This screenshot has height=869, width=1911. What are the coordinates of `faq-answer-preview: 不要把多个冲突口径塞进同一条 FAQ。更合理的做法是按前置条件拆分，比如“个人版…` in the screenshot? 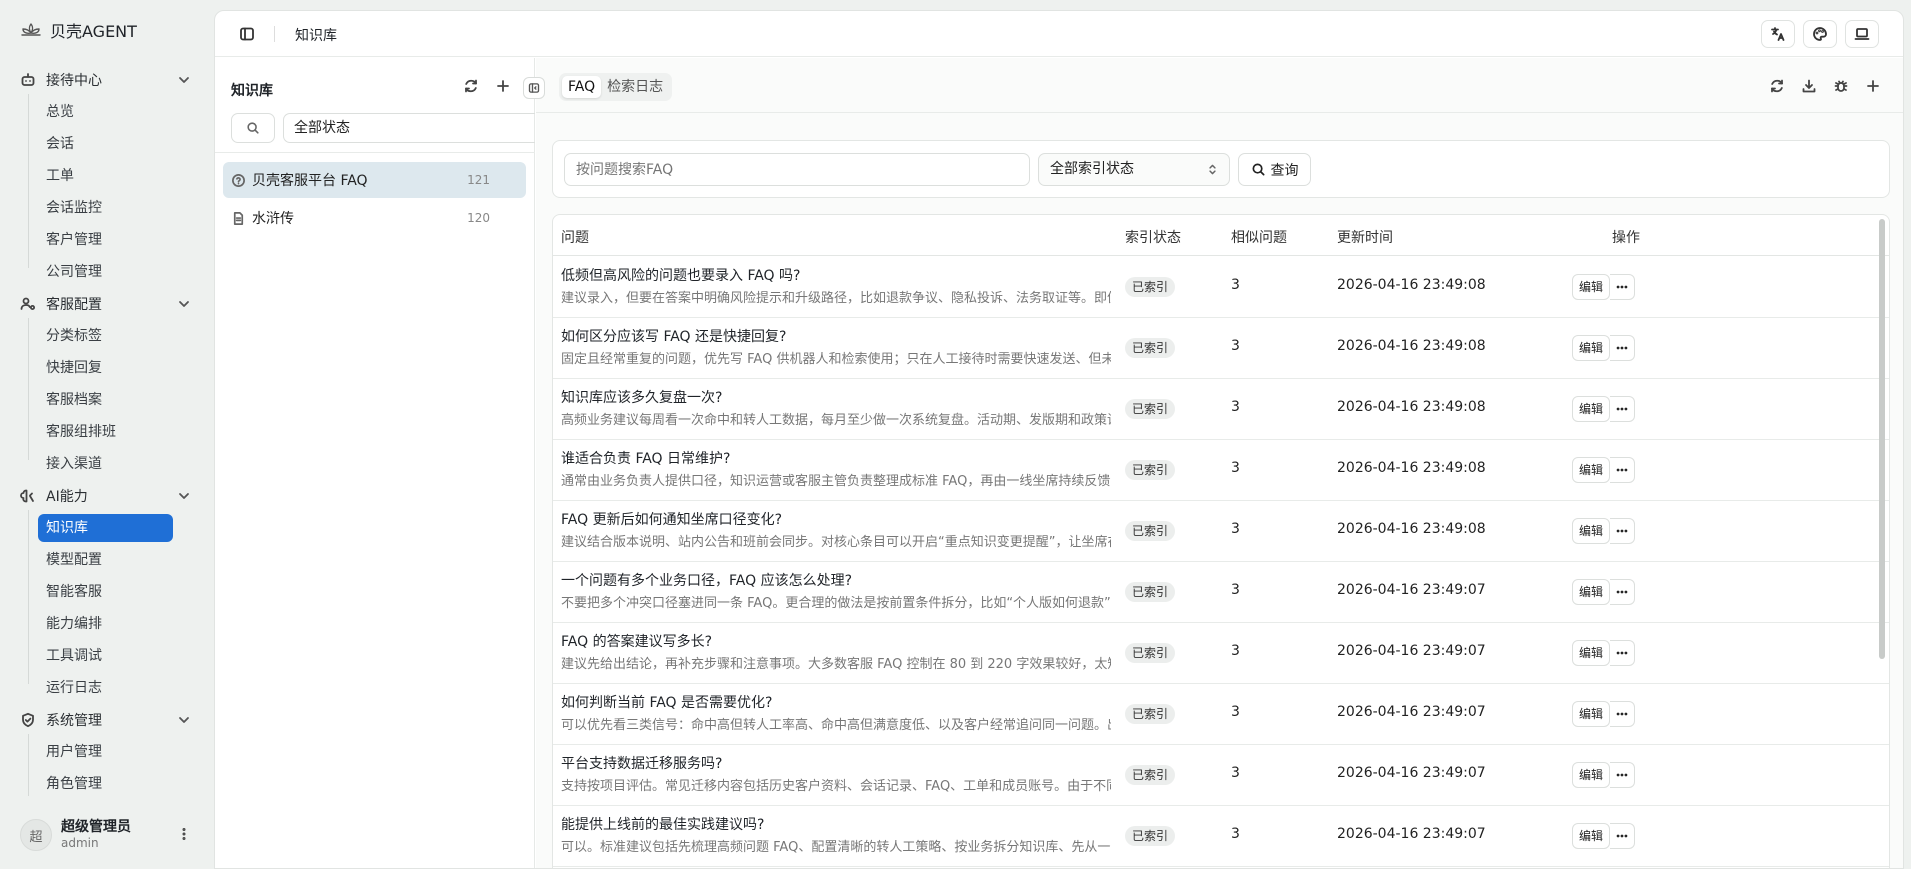 It's located at (836, 603).